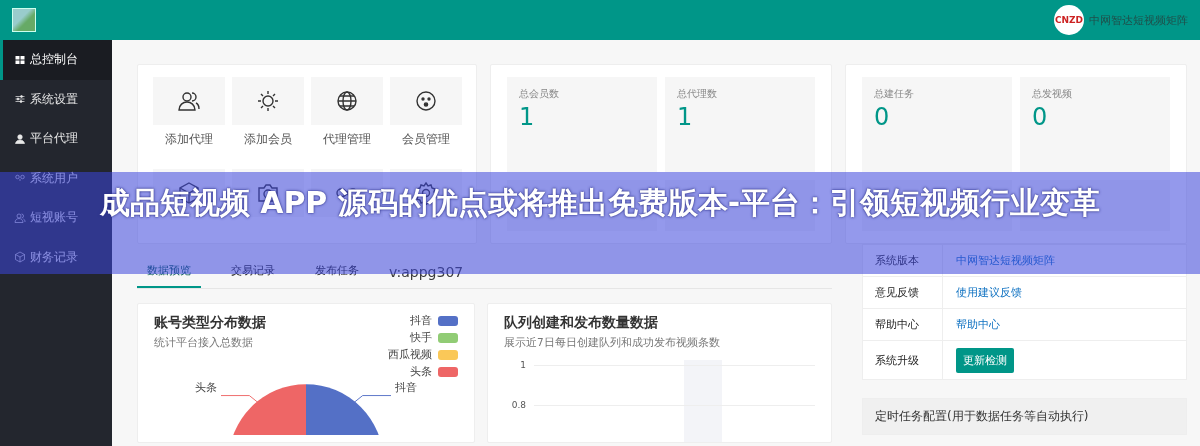 This screenshot has width=1200, height=446. What do you see at coordinates (425, 101) in the screenshot?
I see `face-icon` at bounding box center [425, 101].